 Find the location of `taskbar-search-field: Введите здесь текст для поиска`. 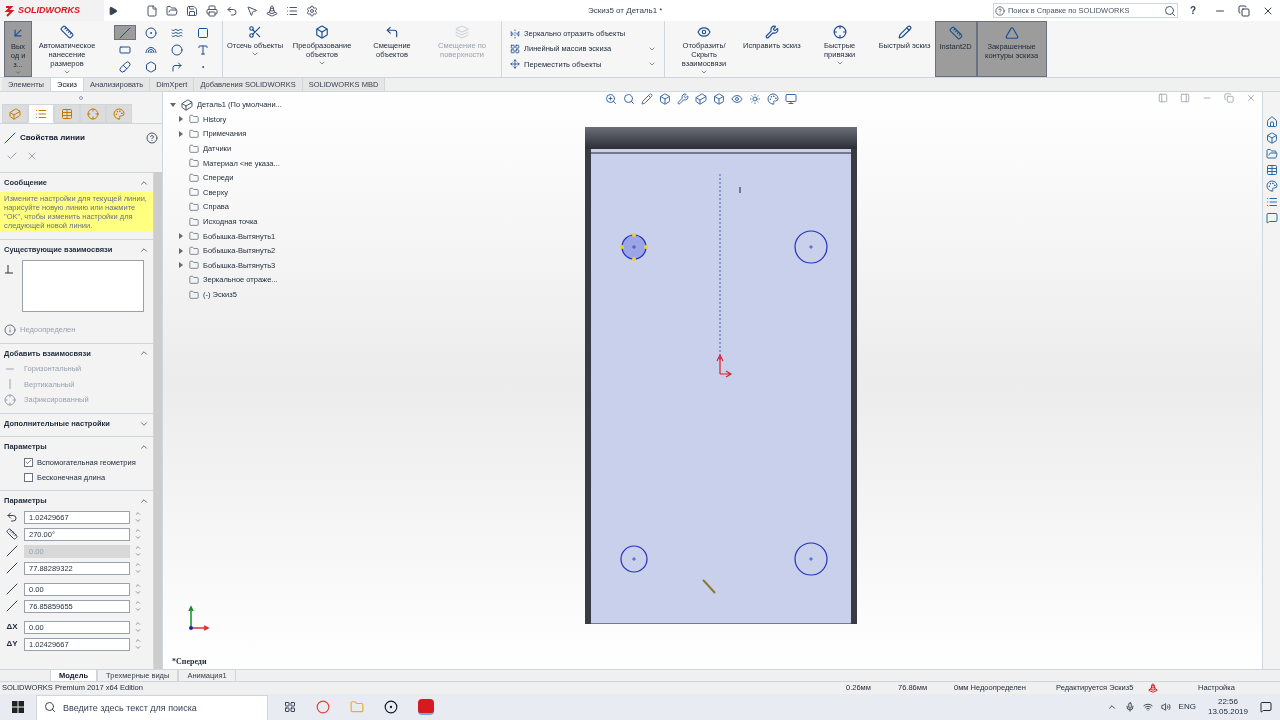

taskbar-search-field: Введите здесь текст для поиска is located at coordinates (152, 707).